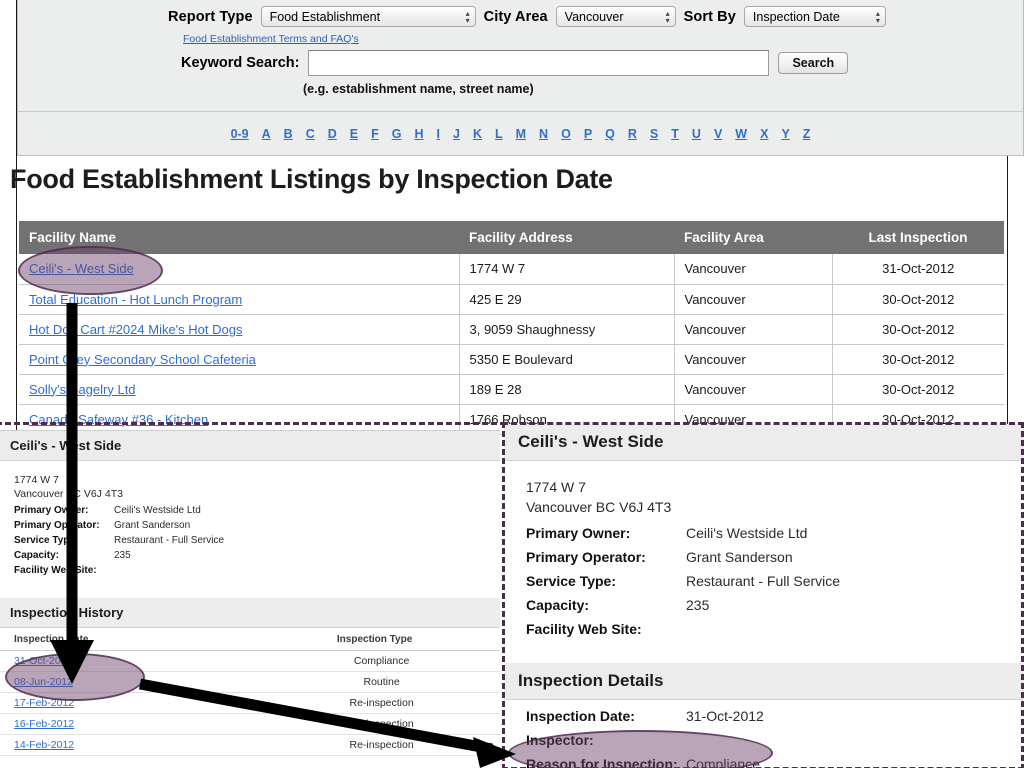  I want to click on alpha-nav-link-z: Z, so click(807, 134).